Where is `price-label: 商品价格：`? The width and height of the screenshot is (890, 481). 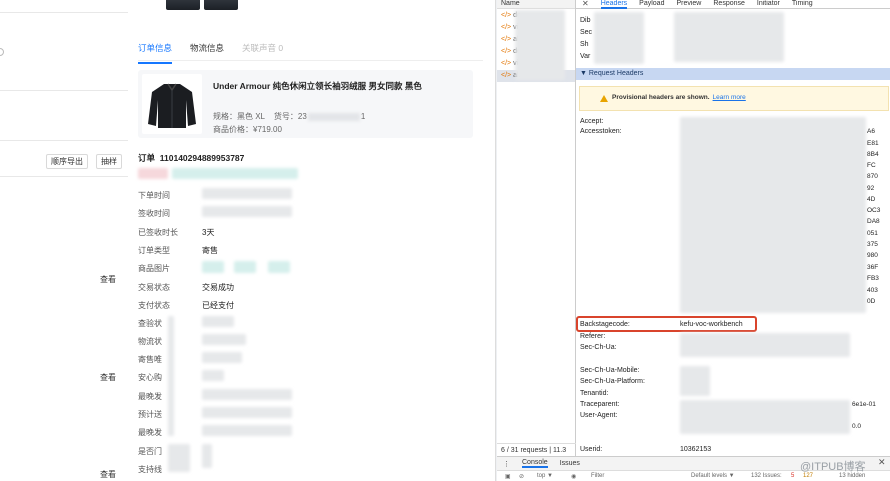
price-label: 商品价格： is located at coordinates (233, 129).